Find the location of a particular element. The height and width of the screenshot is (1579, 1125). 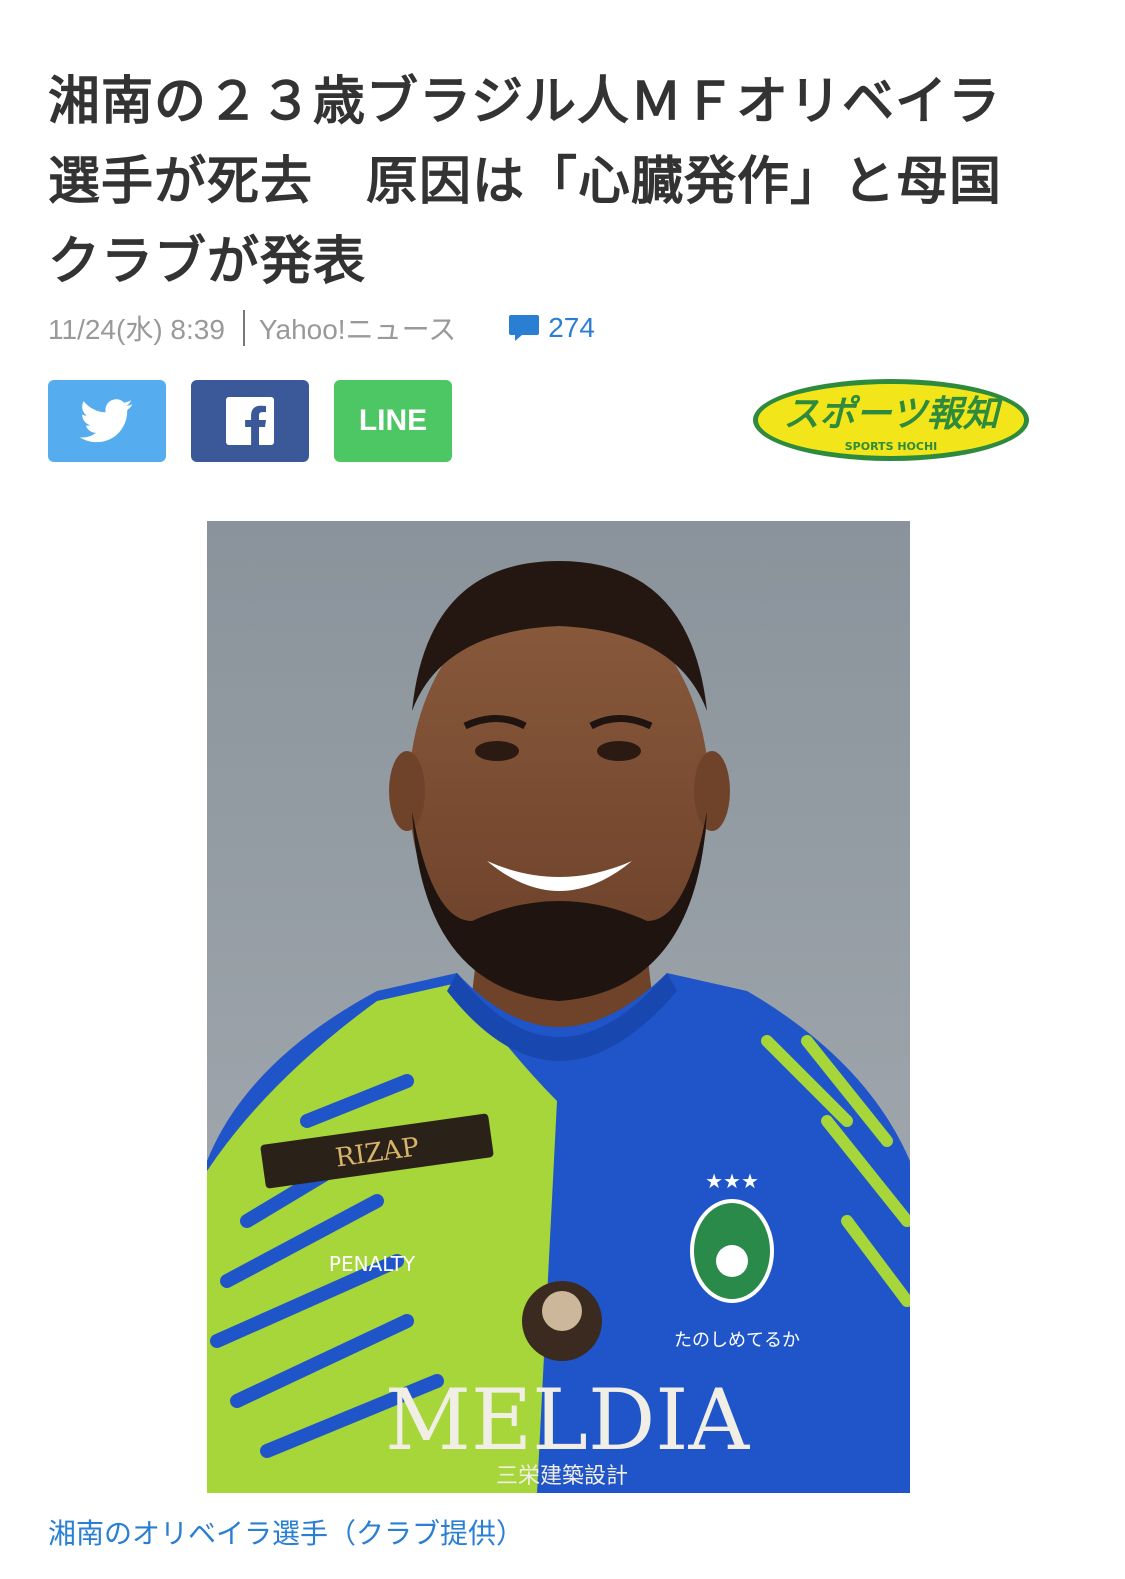

slogan-text: たのしめてるか is located at coordinates (737, 1340).